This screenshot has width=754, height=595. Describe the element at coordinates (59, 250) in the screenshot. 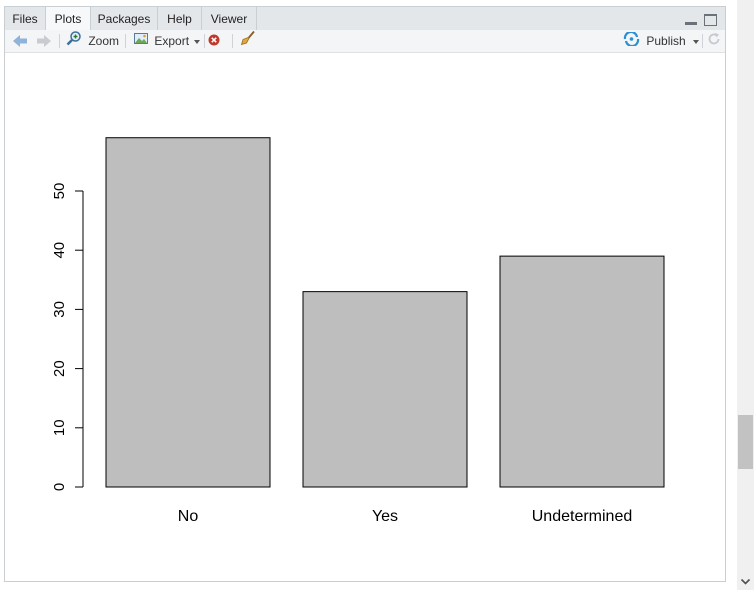

I see `y-tick-label: 40` at that location.